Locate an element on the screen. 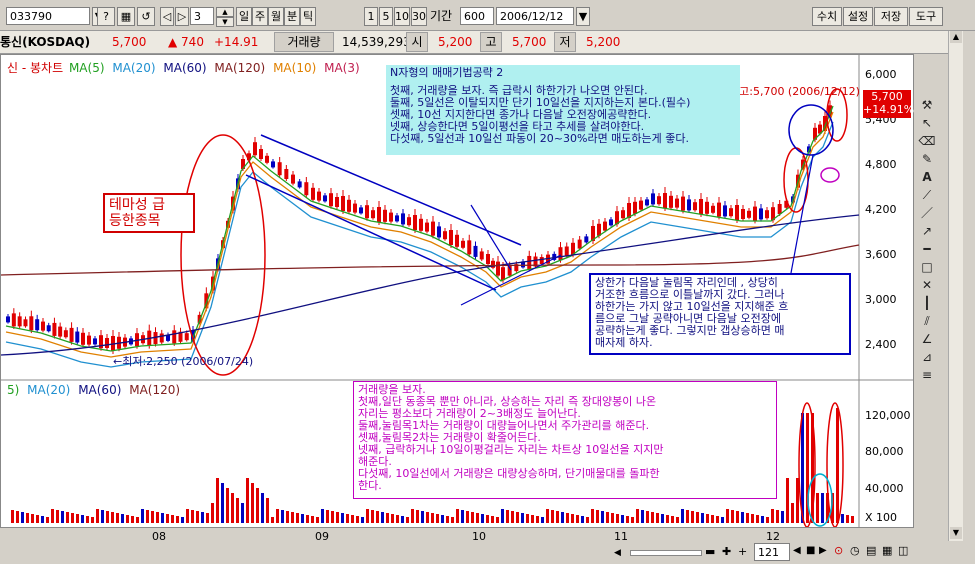  period-tab-month: 월 is located at coordinates (276, 16).